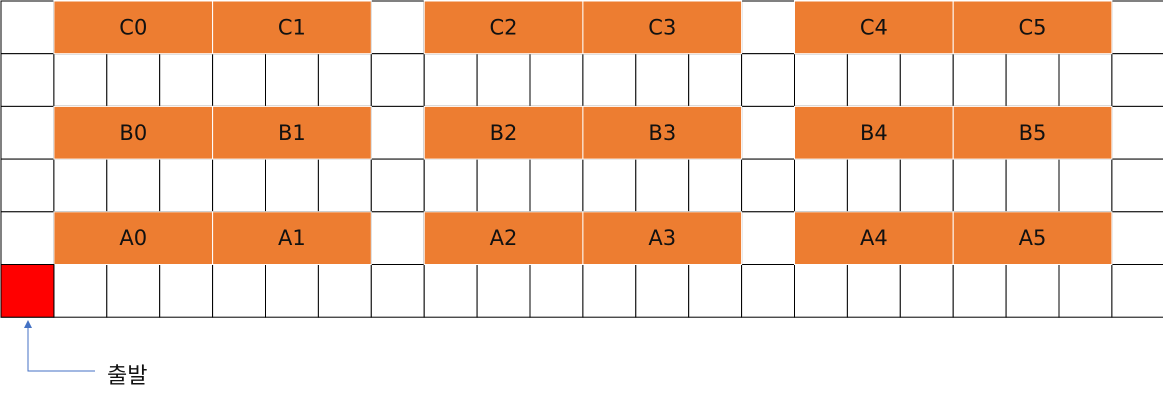 This screenshot has height=403, width=1163. Describe the element at coordinates (662, 27) in the screenshot. I see `shelf-block-label: C3` at that location.